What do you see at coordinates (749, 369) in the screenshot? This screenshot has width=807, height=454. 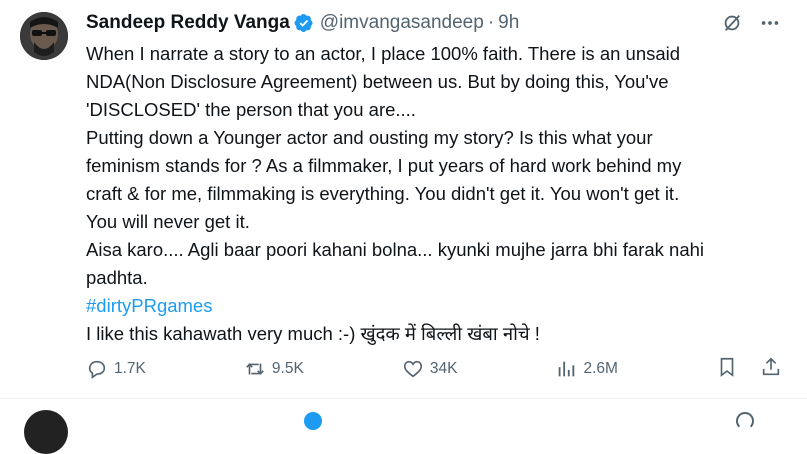 I see `bookmark-share-group` at bounding box center [749, 369].